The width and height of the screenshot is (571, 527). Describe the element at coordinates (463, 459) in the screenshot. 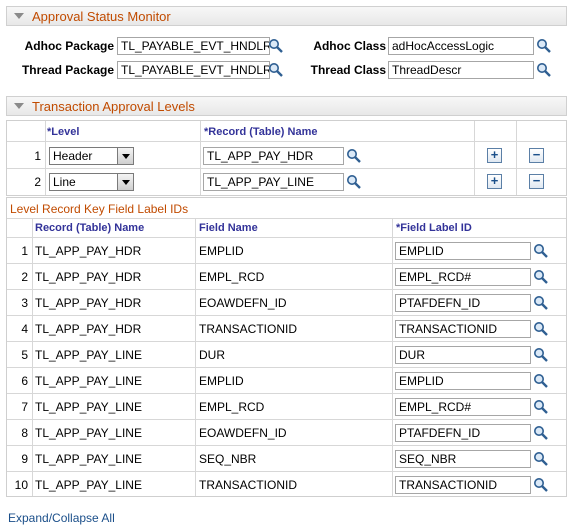

I see `field-label-id-input: SEQ_NBR` at that location.